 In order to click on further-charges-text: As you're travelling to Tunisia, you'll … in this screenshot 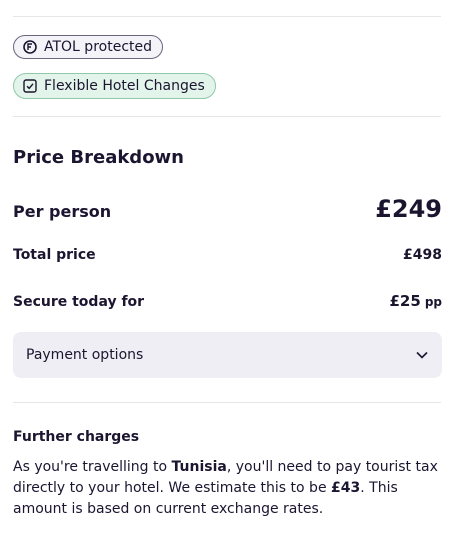, I will do `click(228, 488)`.